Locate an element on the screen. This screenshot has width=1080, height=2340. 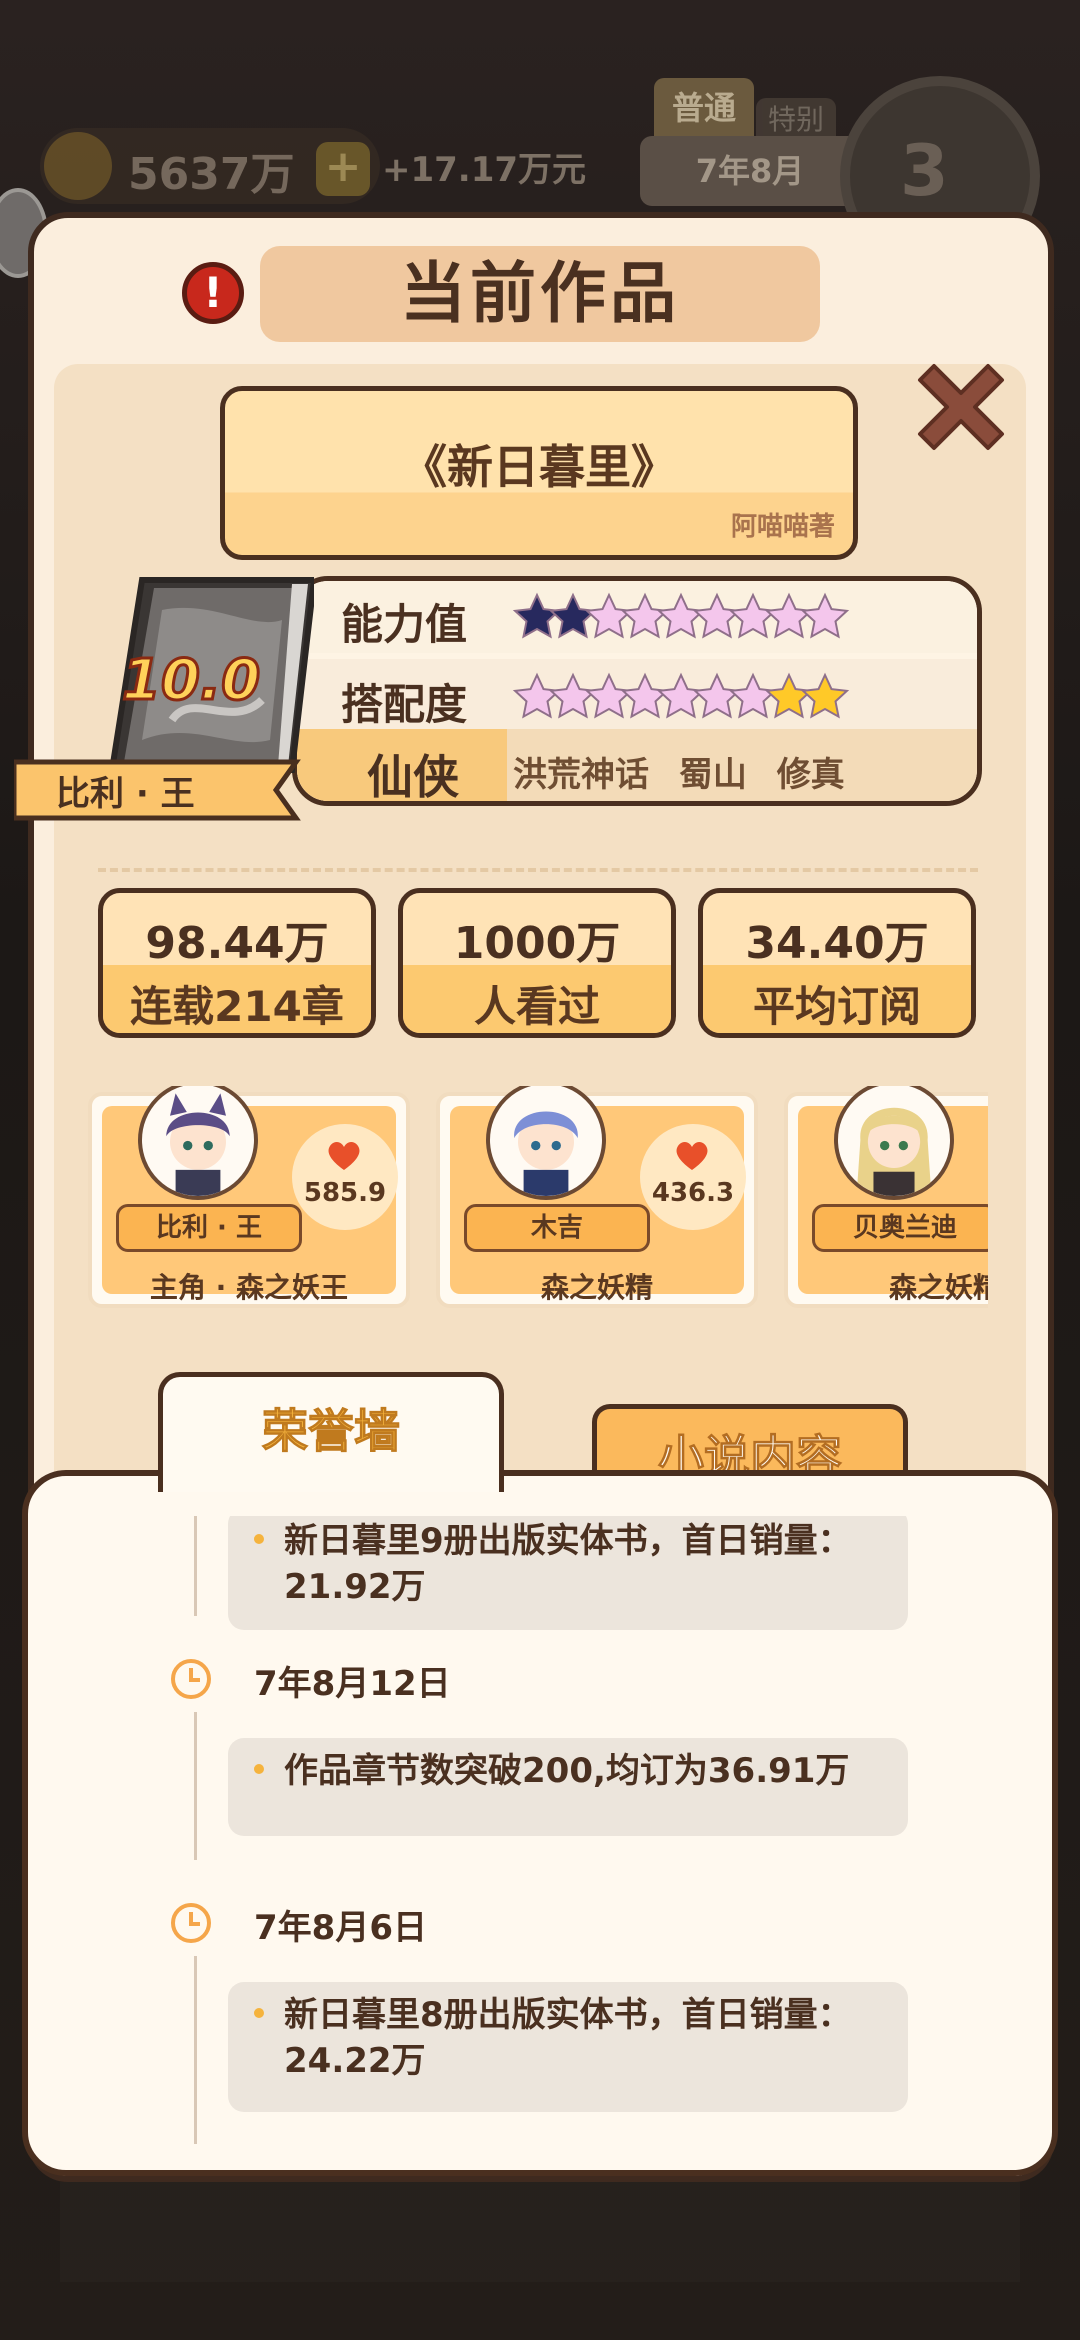
book-score: 10.0 is located at coordinates (190, 681).